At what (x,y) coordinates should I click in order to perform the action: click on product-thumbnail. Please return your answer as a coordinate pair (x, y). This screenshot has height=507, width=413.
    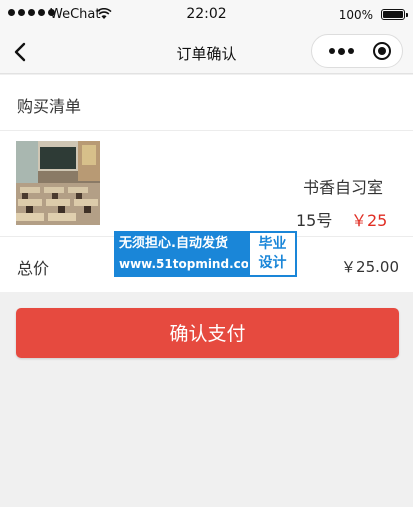
    Looking at the image, I should click on (58, 183).